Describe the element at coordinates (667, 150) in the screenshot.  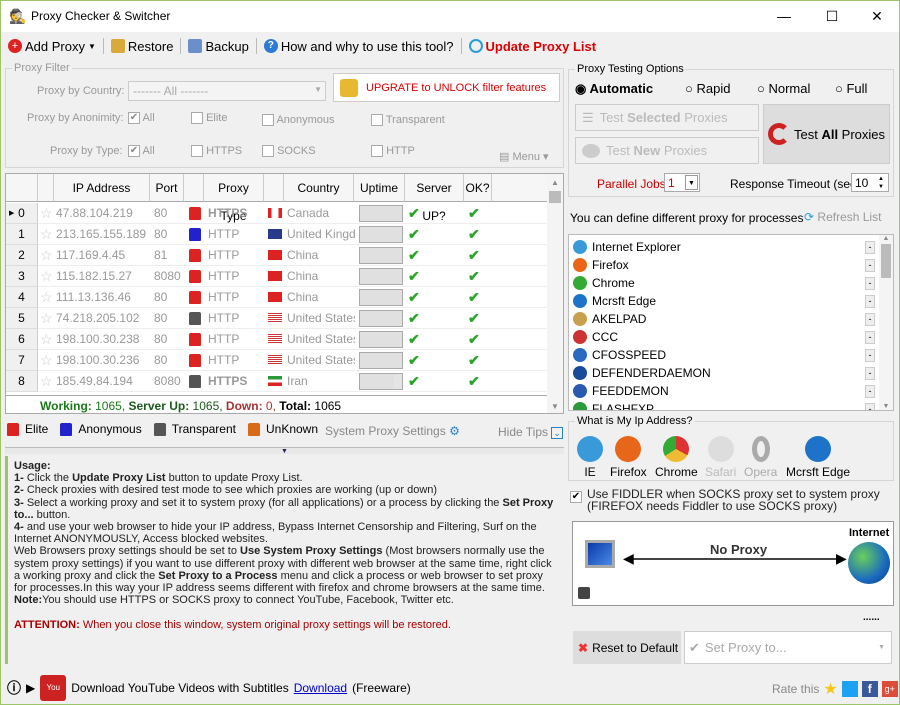
I see `test-new-button: Test New Proxies` at that location.